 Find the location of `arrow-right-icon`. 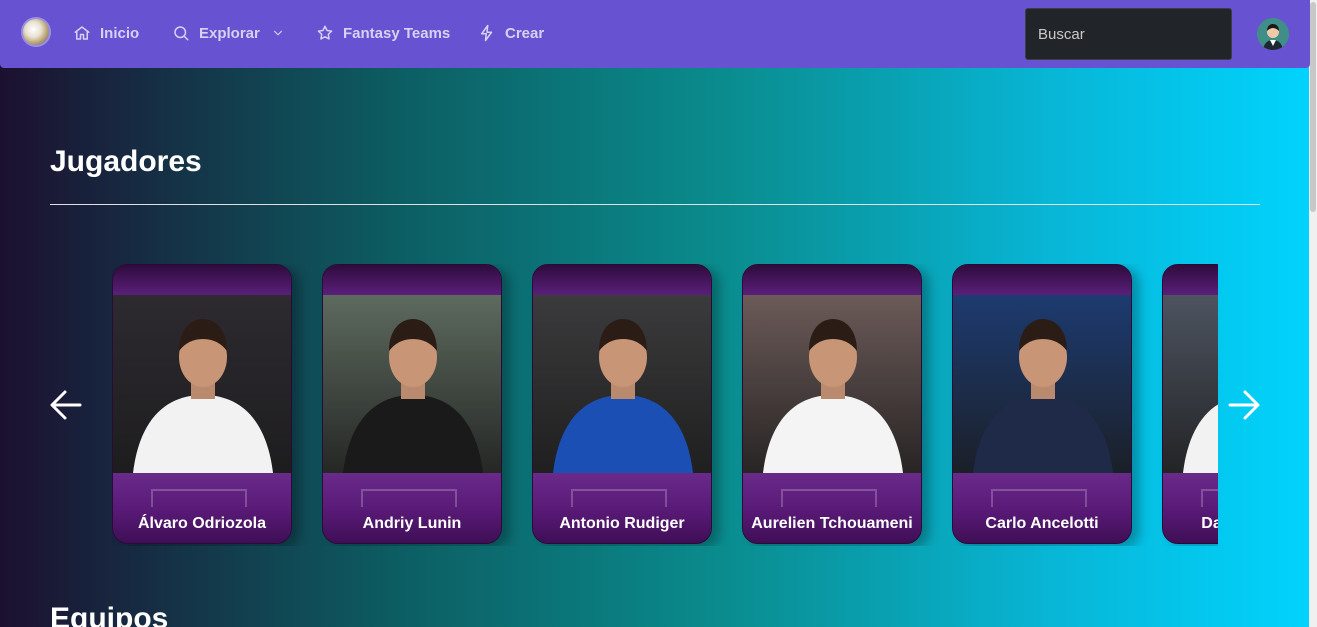

arrow-right-icon is located at coordinates (1244, 405).